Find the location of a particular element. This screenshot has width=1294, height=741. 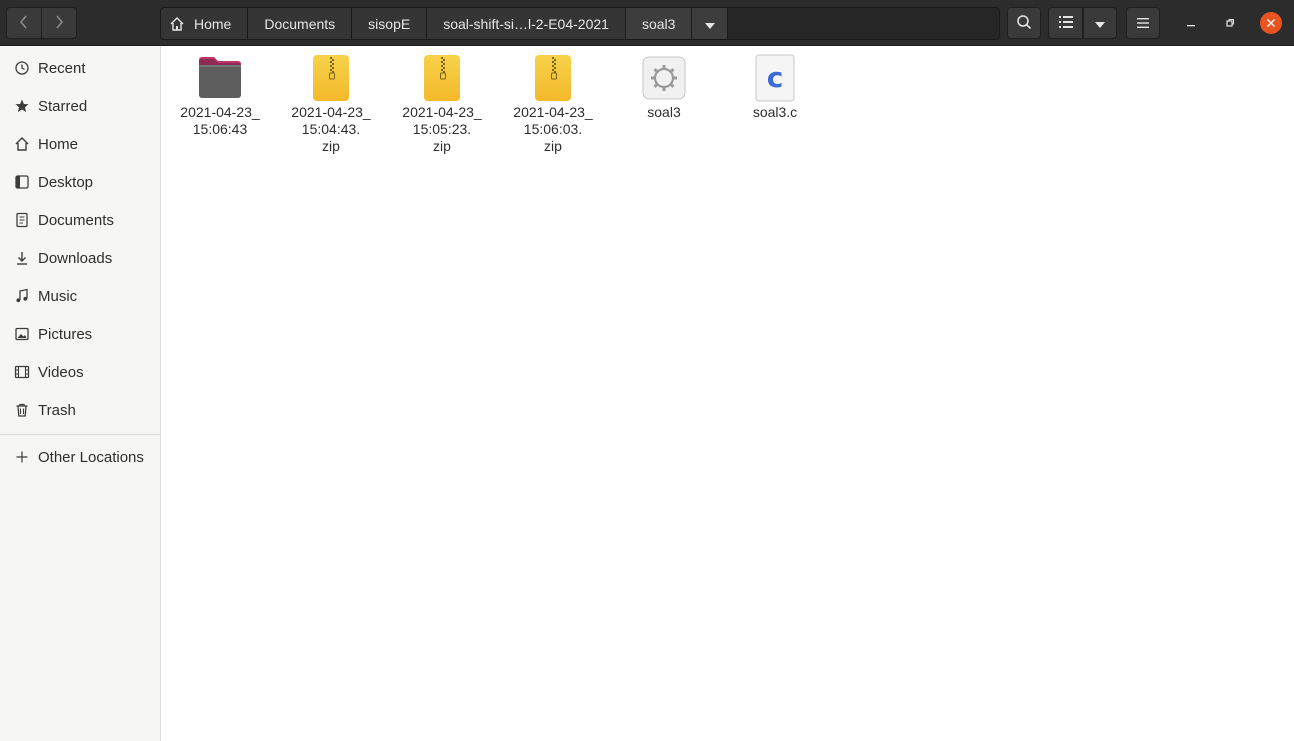

sidebar-item-label: Other Locations is located at coordinates (91, 457).